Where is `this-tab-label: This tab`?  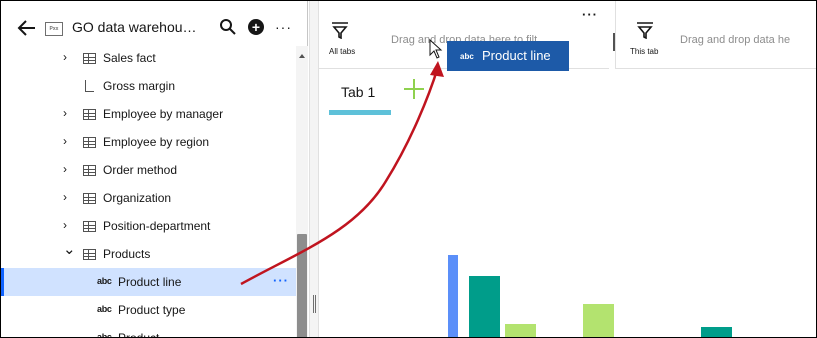
this-tab-label: This tab is located at coordinates (644, 51).